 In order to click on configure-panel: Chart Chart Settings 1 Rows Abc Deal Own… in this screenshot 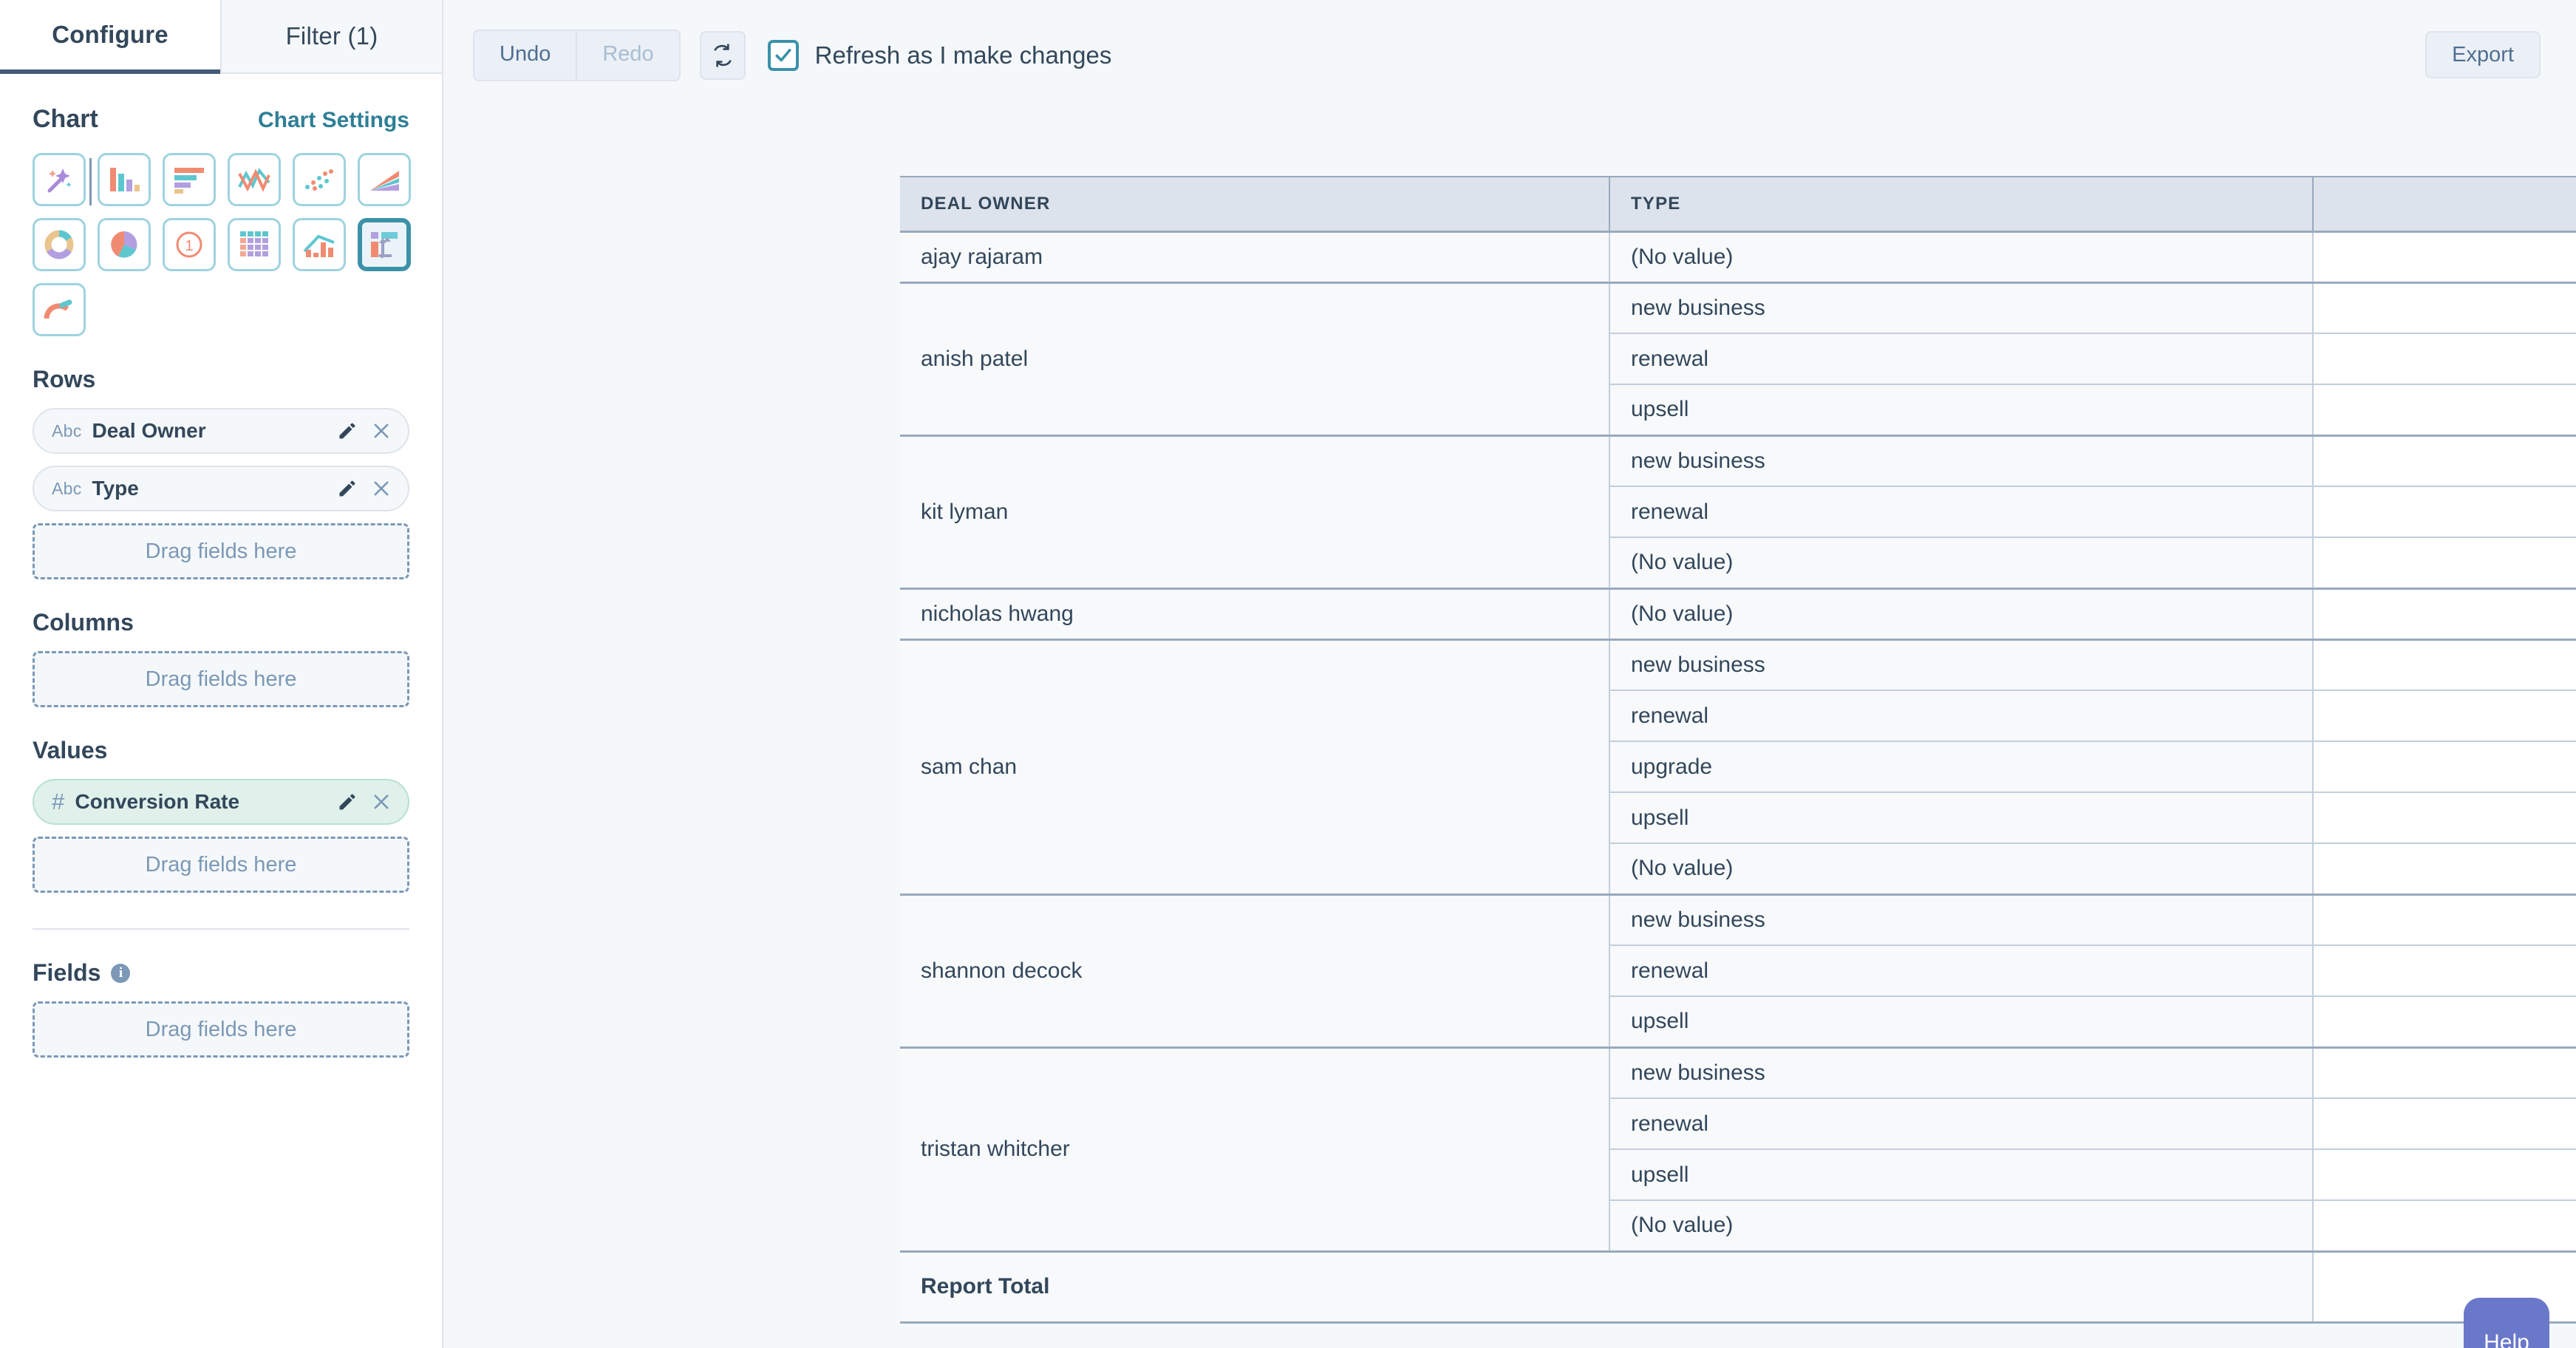, I will do `click(221, 566)`.